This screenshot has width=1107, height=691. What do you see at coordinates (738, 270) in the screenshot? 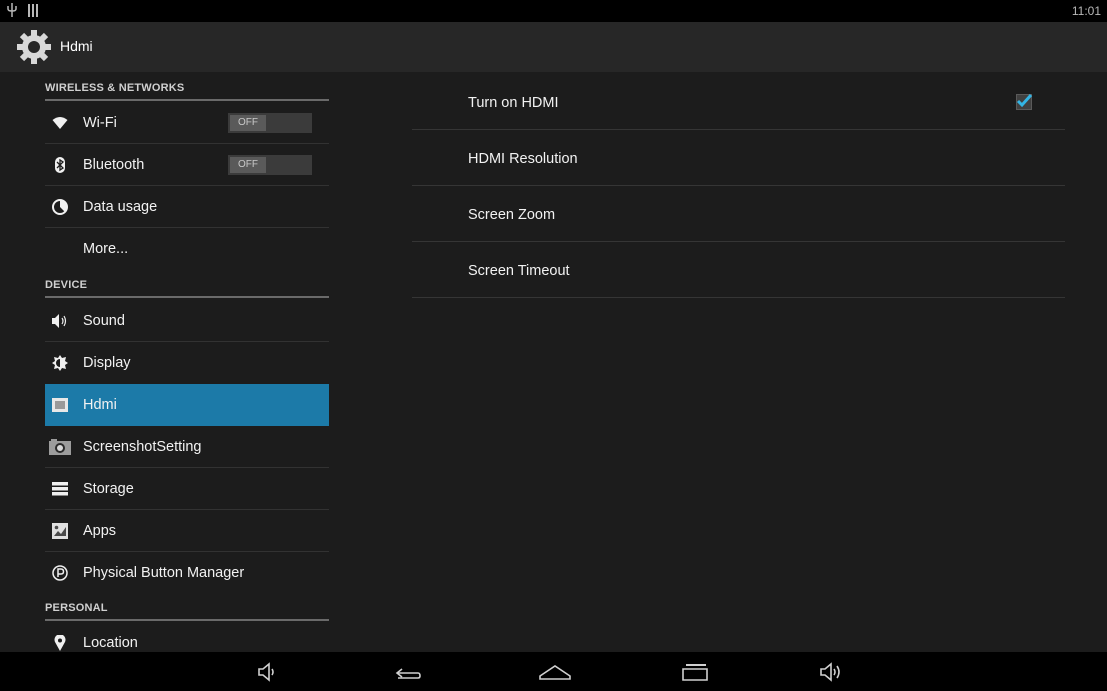
I see `screen-timeout-row: Screen Timeout` at bounding box center [738, 270].